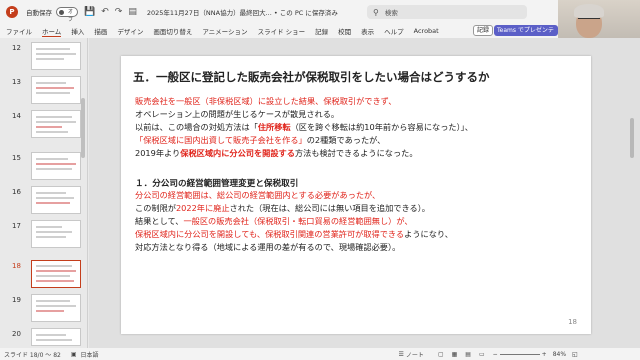 The width and height of the screenshot is (640, 360). What do you see at coordinates (276, 153) in the screenshot?
I see `slide-text-line: 2019年より保税区域内に分公司を開設する方法も検討できるようになった。` at bounding box center [276, 153].